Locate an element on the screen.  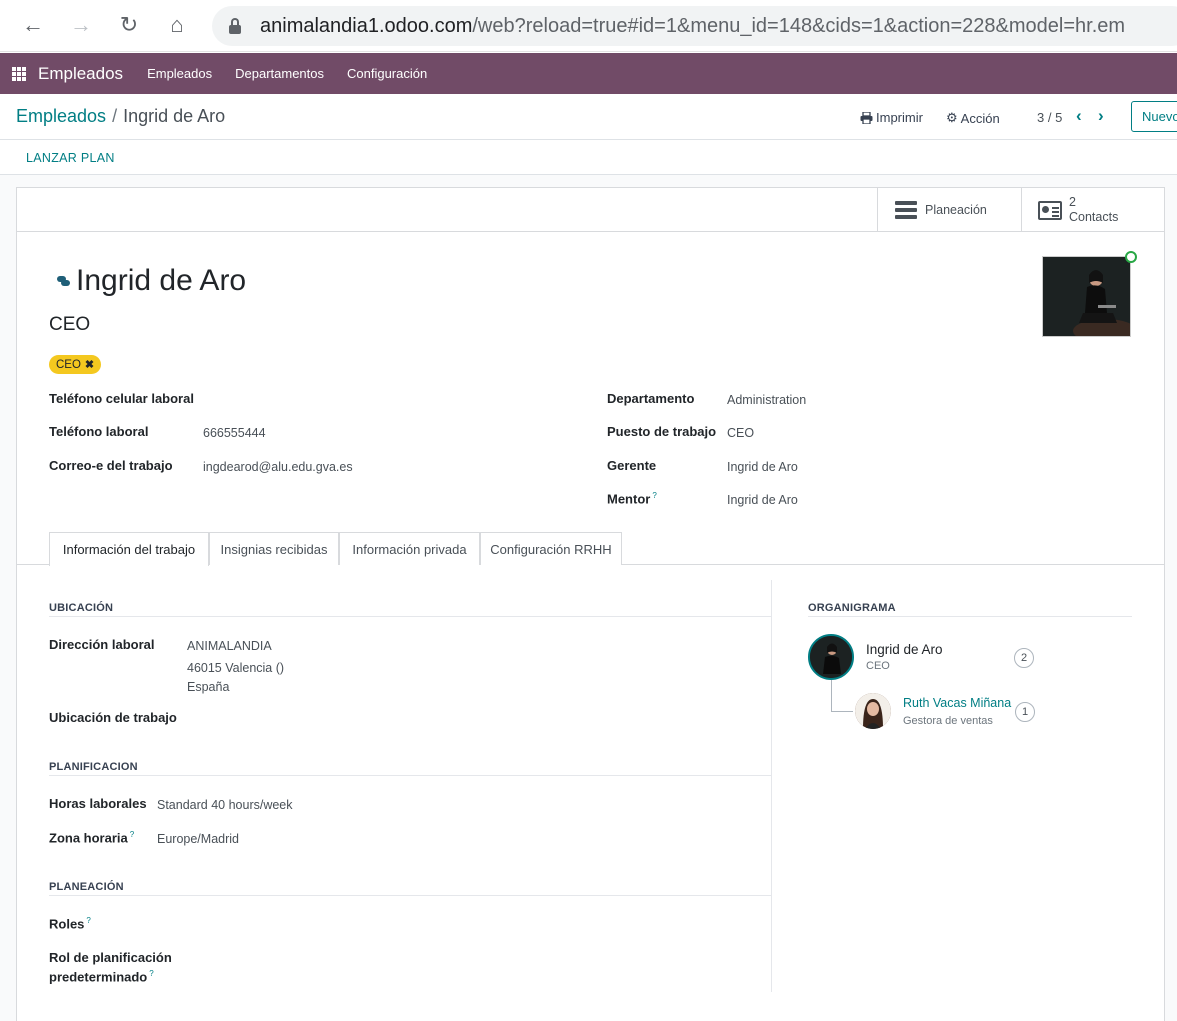
work-address-line-3: España is located at coordinates (208, 687).